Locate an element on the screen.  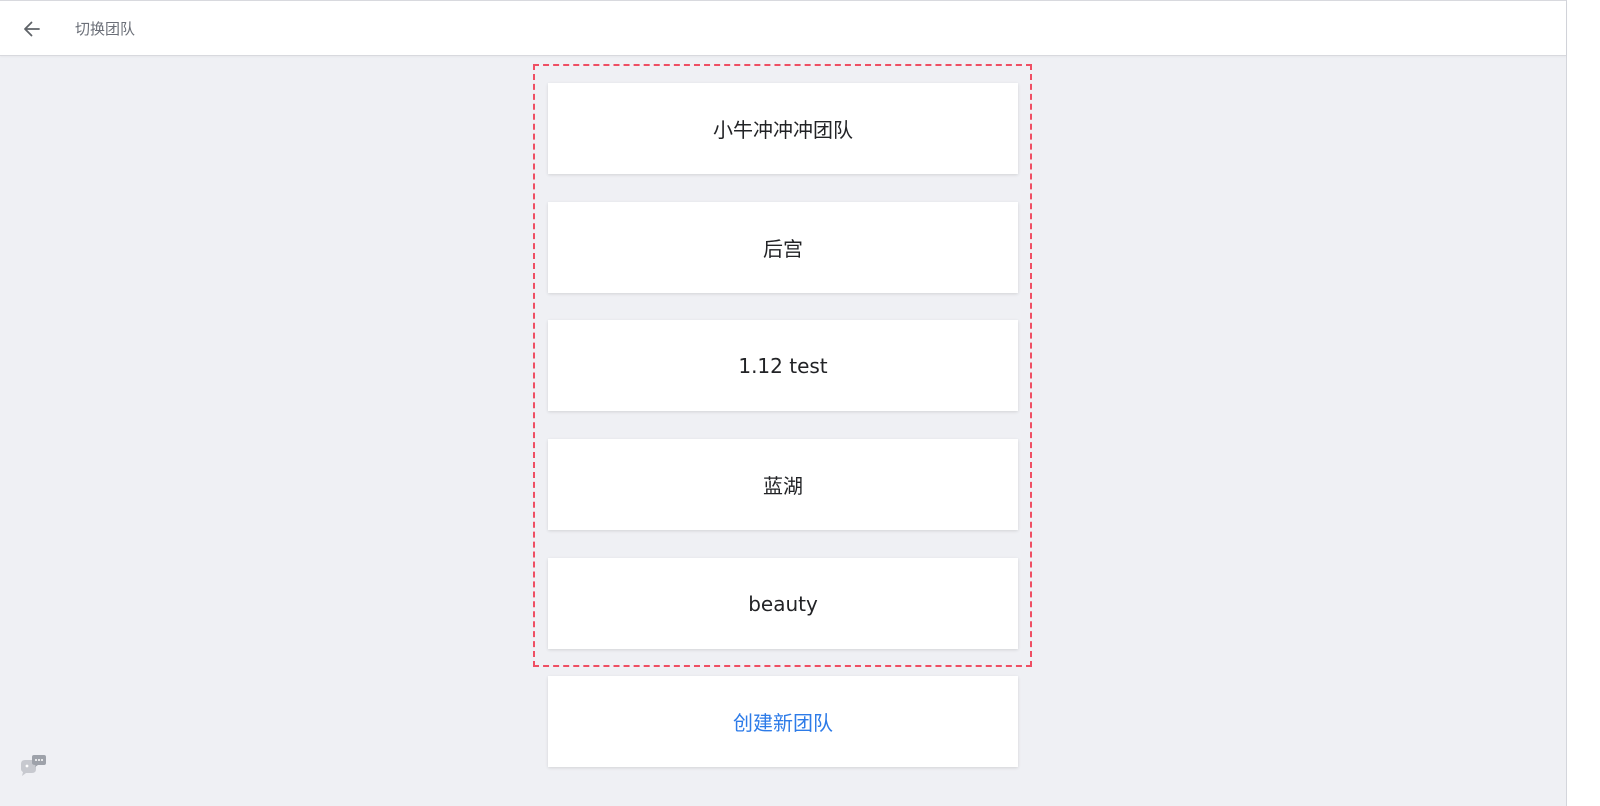
team-card: beauty is located at coordinates (783, 603).